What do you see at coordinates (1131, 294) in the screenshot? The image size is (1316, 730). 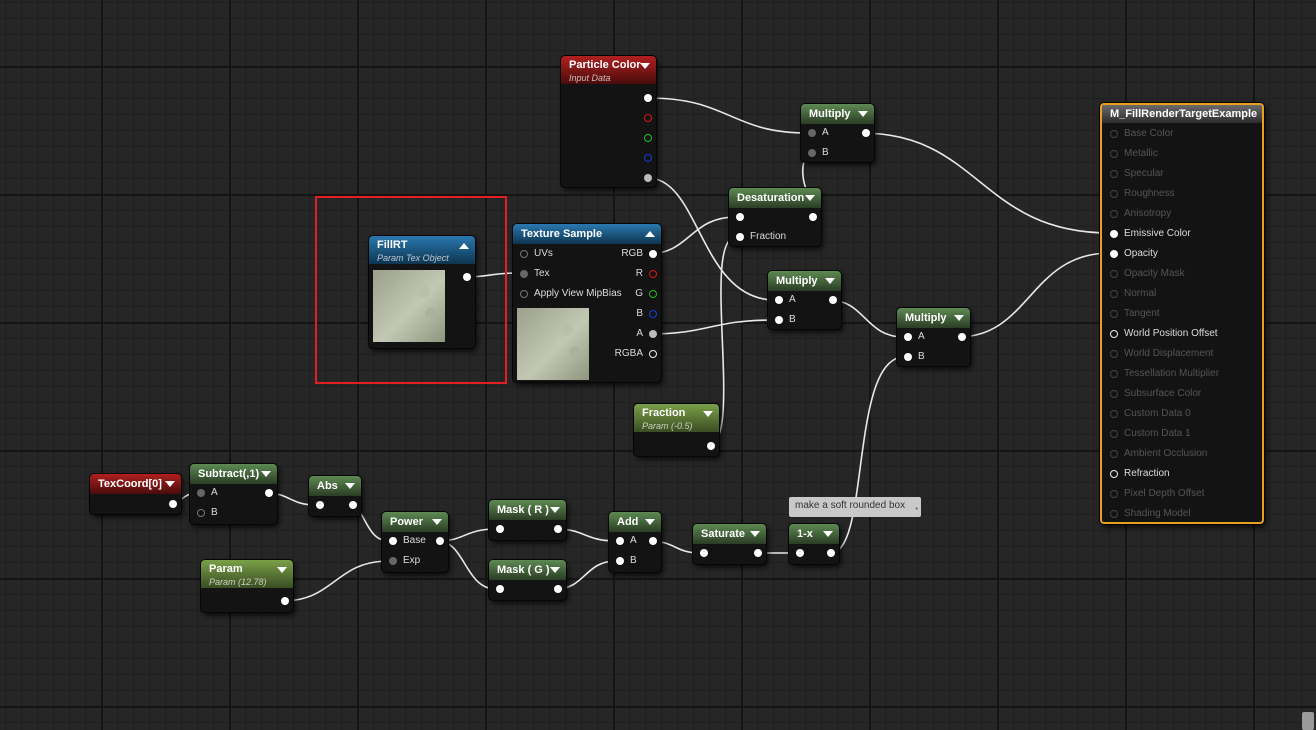 I see `result-input-pin: Normal` at bounding box center [1131, 294].